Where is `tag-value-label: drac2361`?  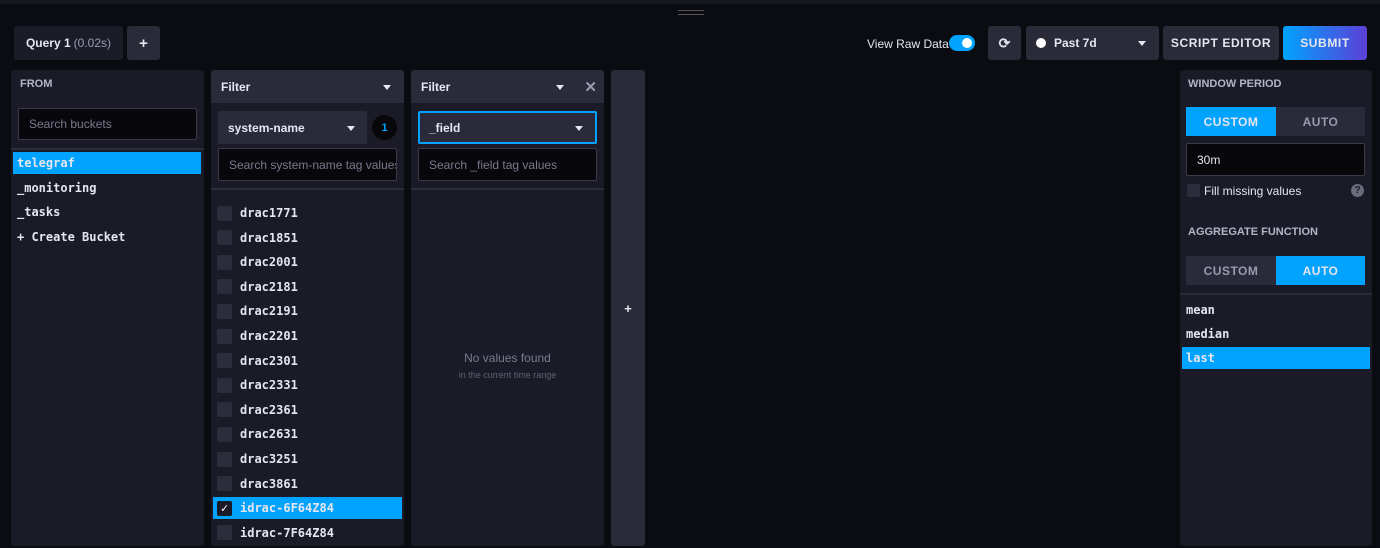 tag-value-label: drac2361 is located at coordinates (269, 409).